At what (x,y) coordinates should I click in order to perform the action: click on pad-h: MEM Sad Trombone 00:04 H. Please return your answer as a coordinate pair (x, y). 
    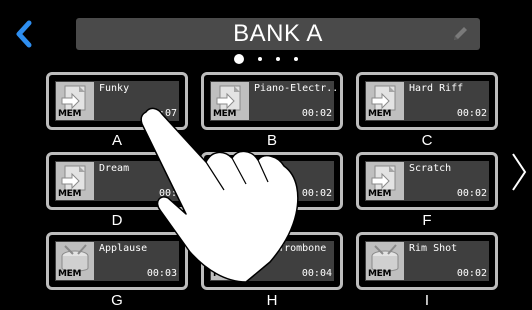
    Looking at the image, I should click on (272, 271).